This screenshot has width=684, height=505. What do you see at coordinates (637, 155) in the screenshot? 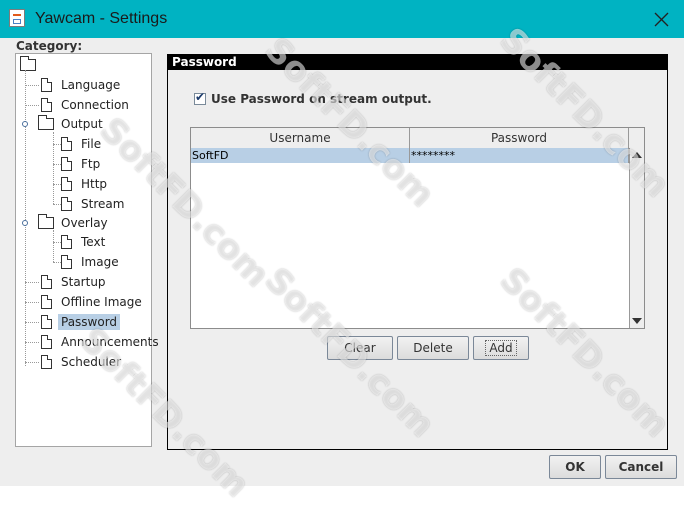
I see `scroll-up-arrow-icon` at bounding box center [637, 155].